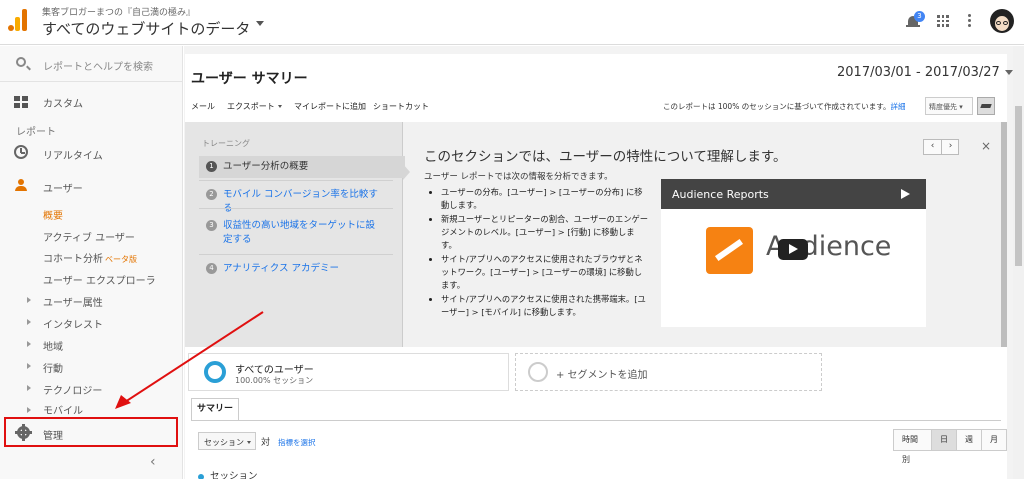  I want to click on graduation-cap-icon, so click(986, 106).